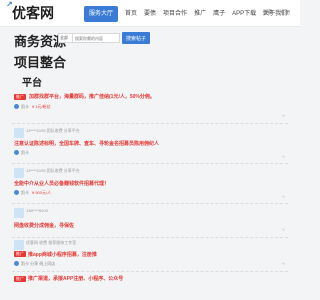  I want to click on logo-arrow-icon: ↗, so click(9, 4).